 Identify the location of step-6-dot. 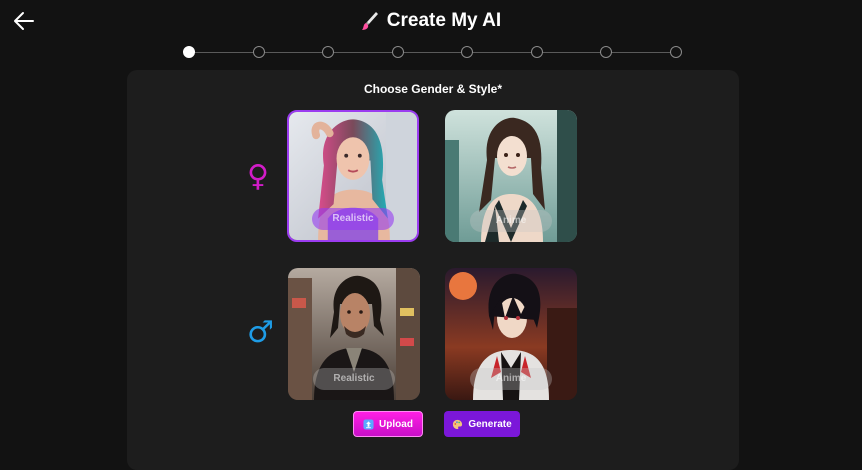
(536, 52).